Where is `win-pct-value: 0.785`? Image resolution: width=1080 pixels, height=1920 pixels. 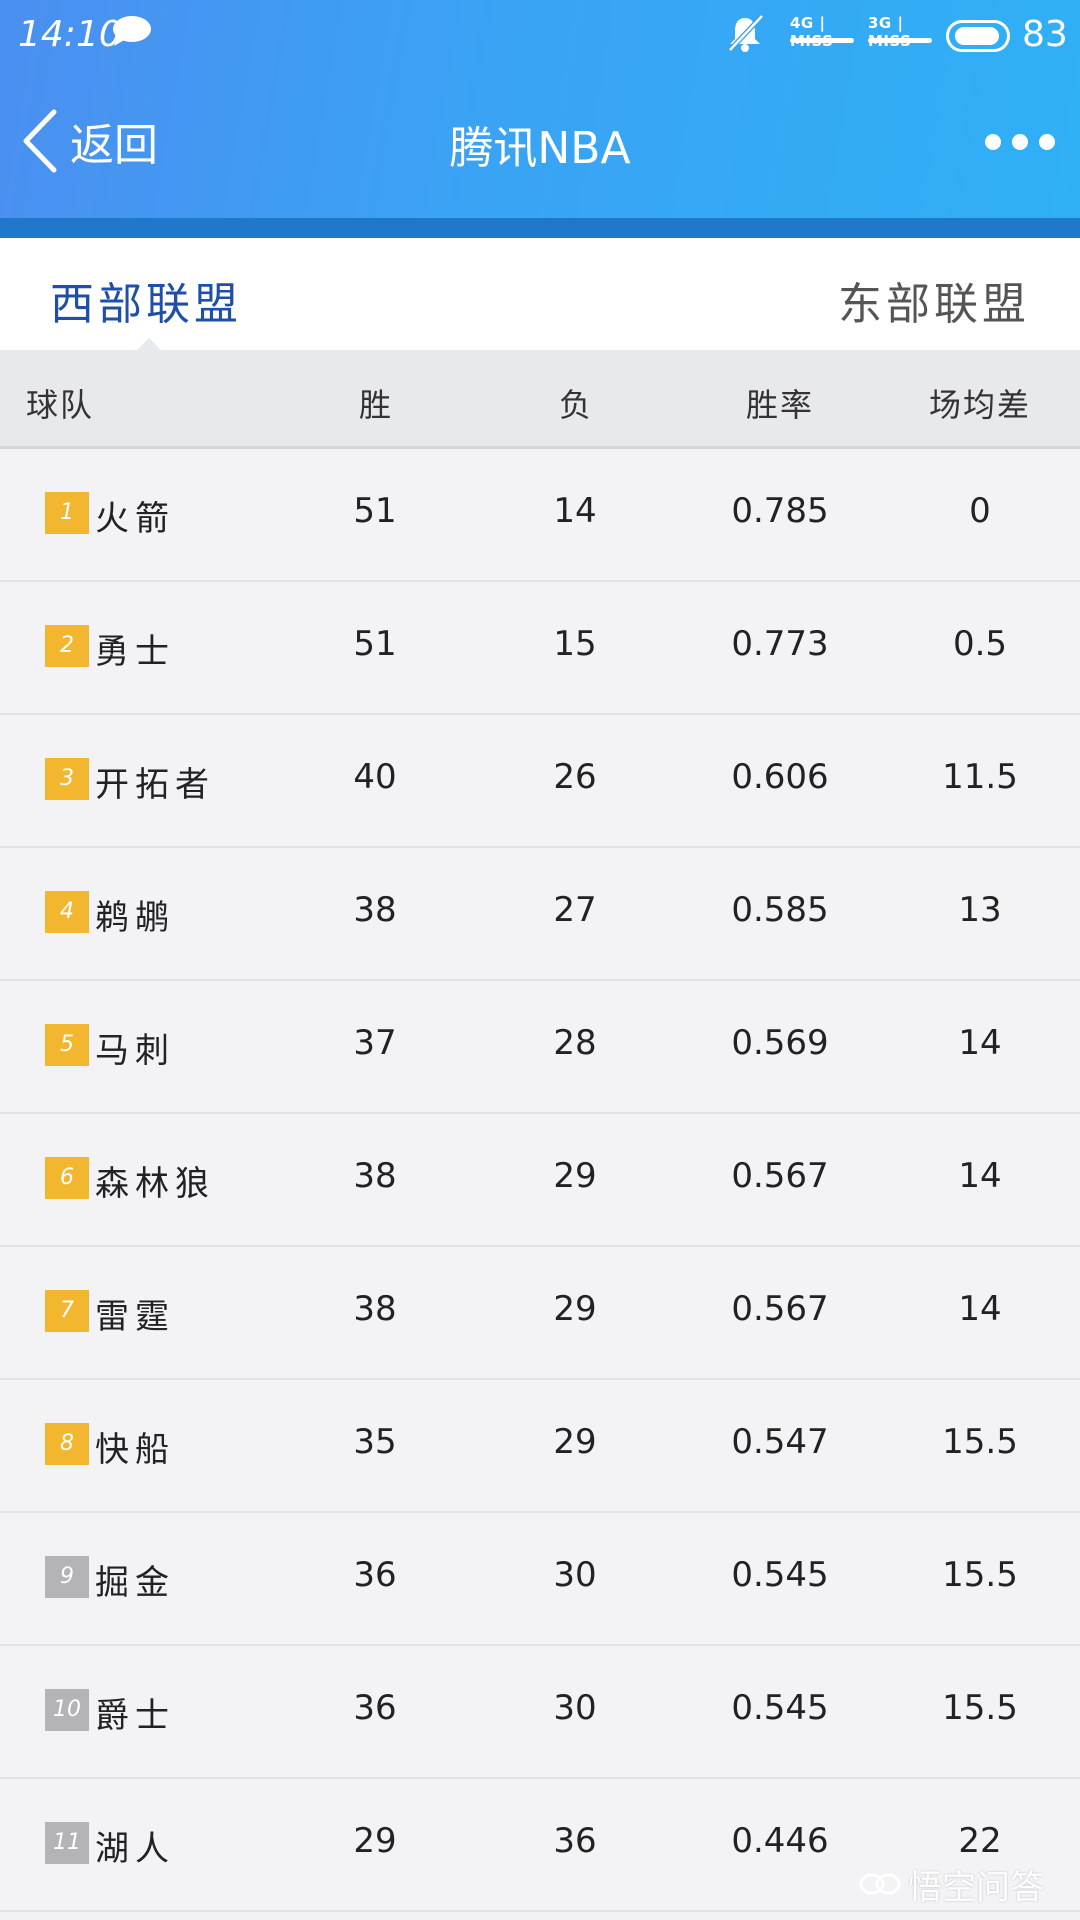
win-pct-value: 0.785 is located at coordinates (780, 511).